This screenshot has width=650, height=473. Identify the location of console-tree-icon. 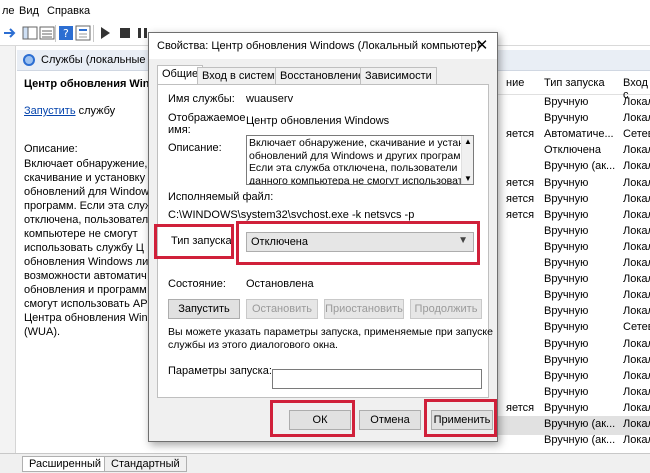
(30, 33).